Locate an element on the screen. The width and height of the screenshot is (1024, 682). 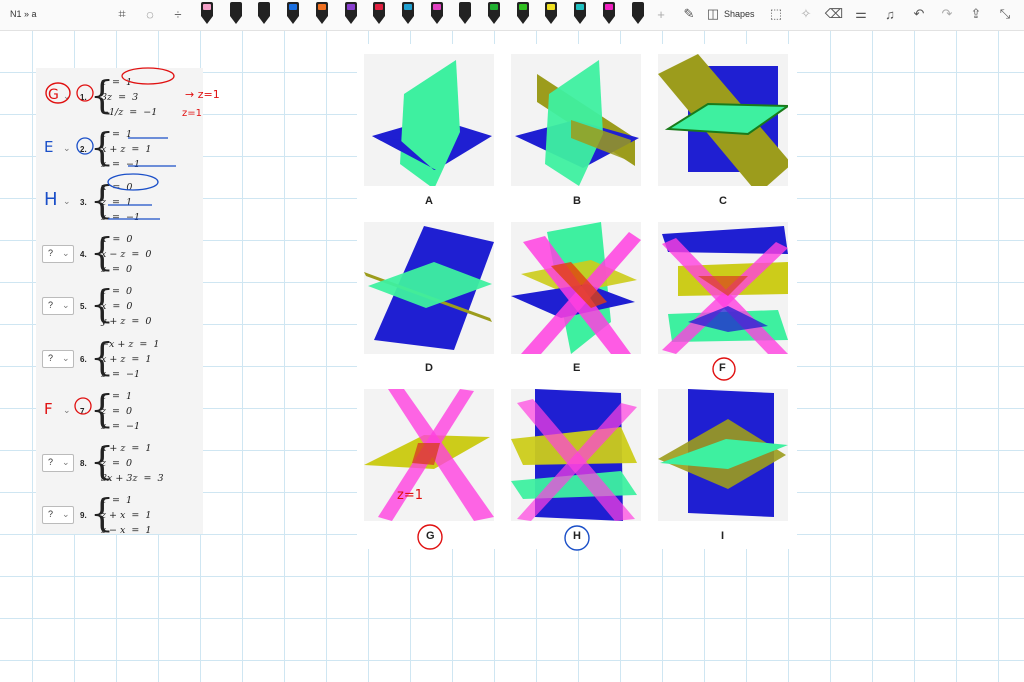
ink-circle-f is located at coordinates (724, 369).